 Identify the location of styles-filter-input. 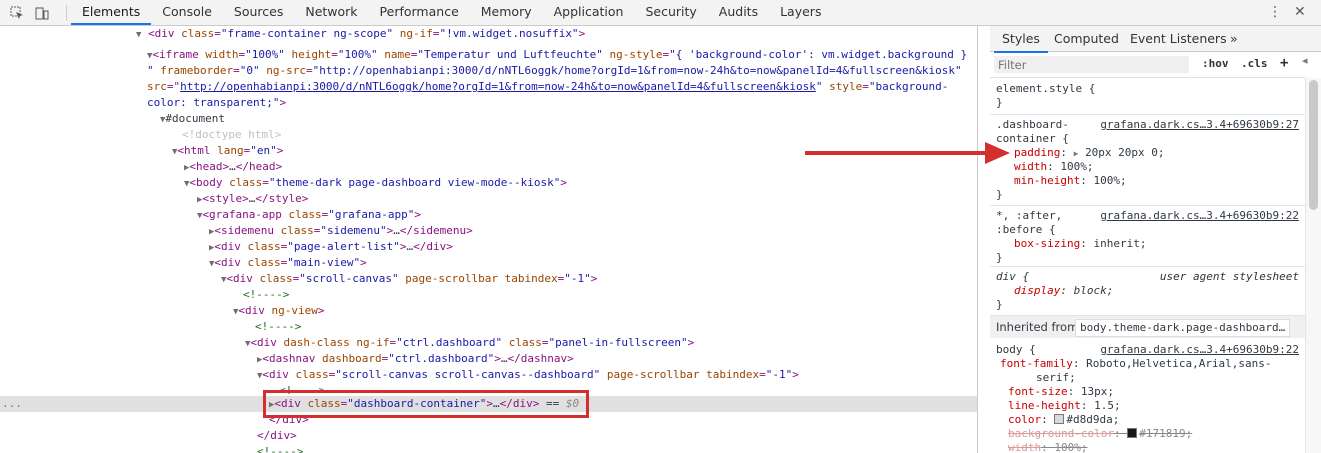
(1091, 64).